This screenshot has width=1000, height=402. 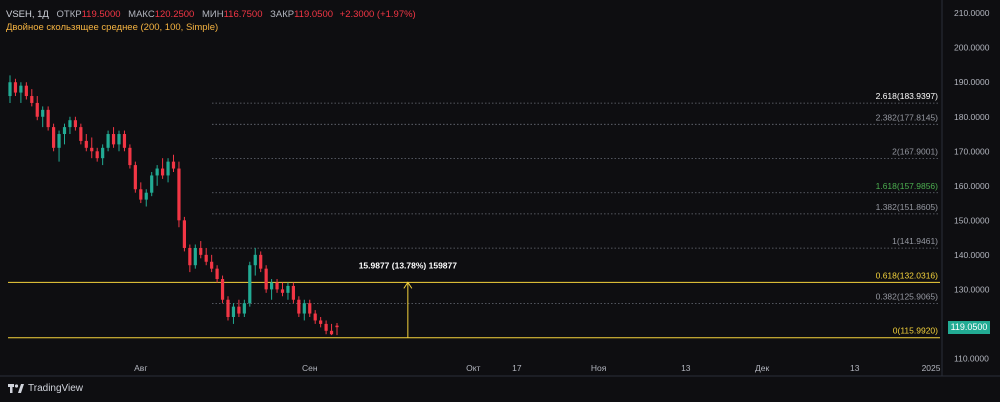 What do you see at coordinates (972, 255) in the screenshot?
I see `y-tick-label: 140.0000` at bounding box center [972, 255].